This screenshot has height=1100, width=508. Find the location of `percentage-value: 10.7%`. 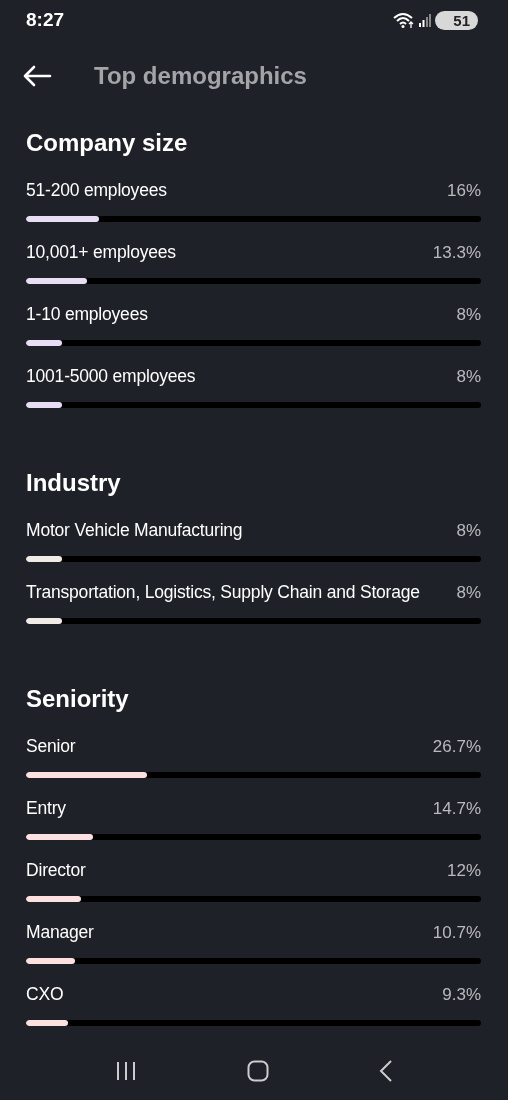

percentage-value: 10.7% is located at coordinates (456, 933).